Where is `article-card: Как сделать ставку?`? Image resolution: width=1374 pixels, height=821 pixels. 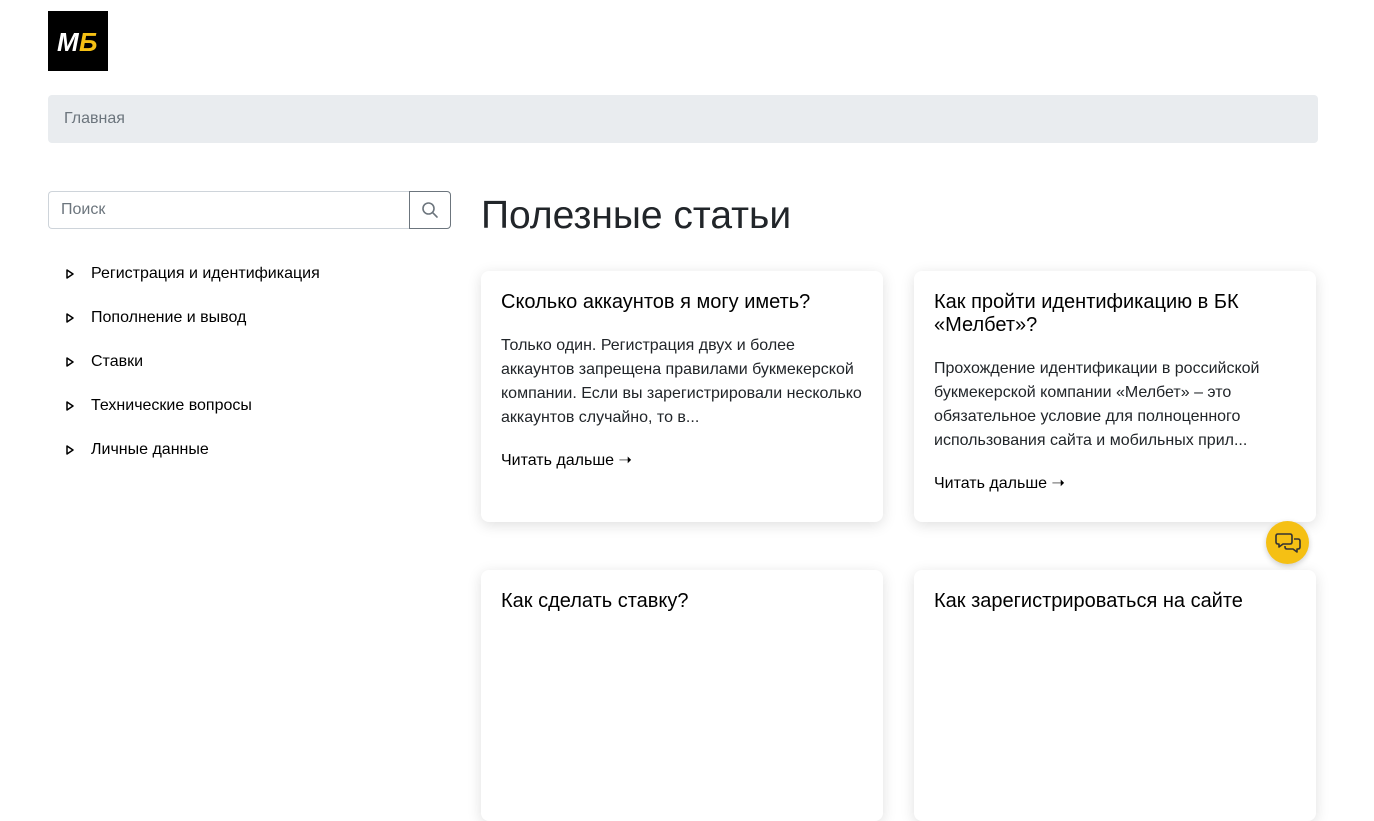 article-card: Как сделать ставку? is located at coordinates (682, 695).